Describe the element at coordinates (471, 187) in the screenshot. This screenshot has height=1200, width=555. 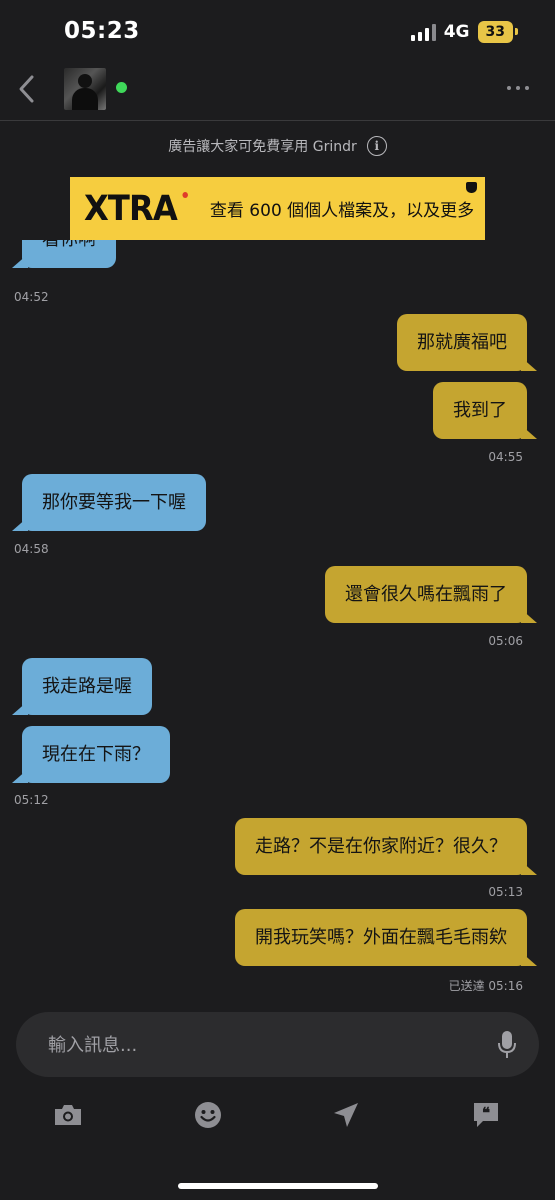
I see `grindr-mask-icon` at that location.